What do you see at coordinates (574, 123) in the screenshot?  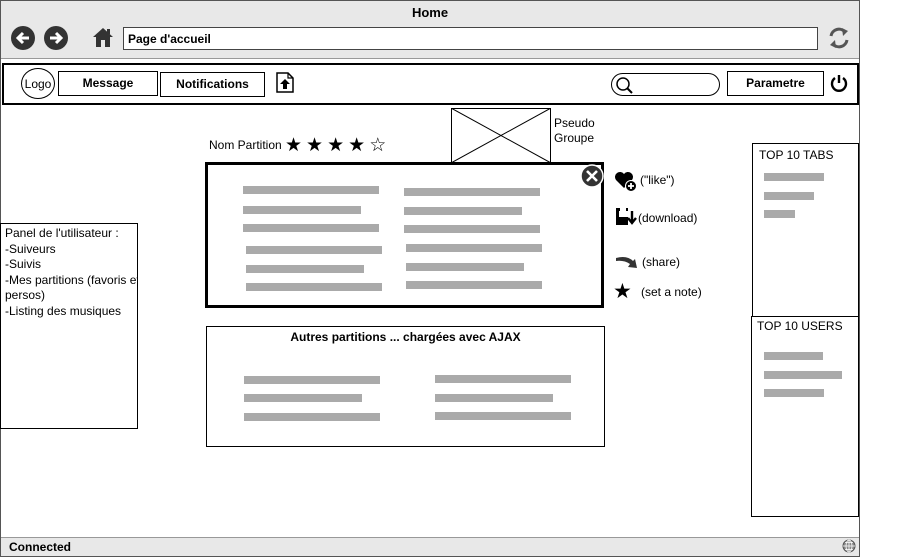 I see `pseudo-label: Pseudo` at bounding box center [574, 123].